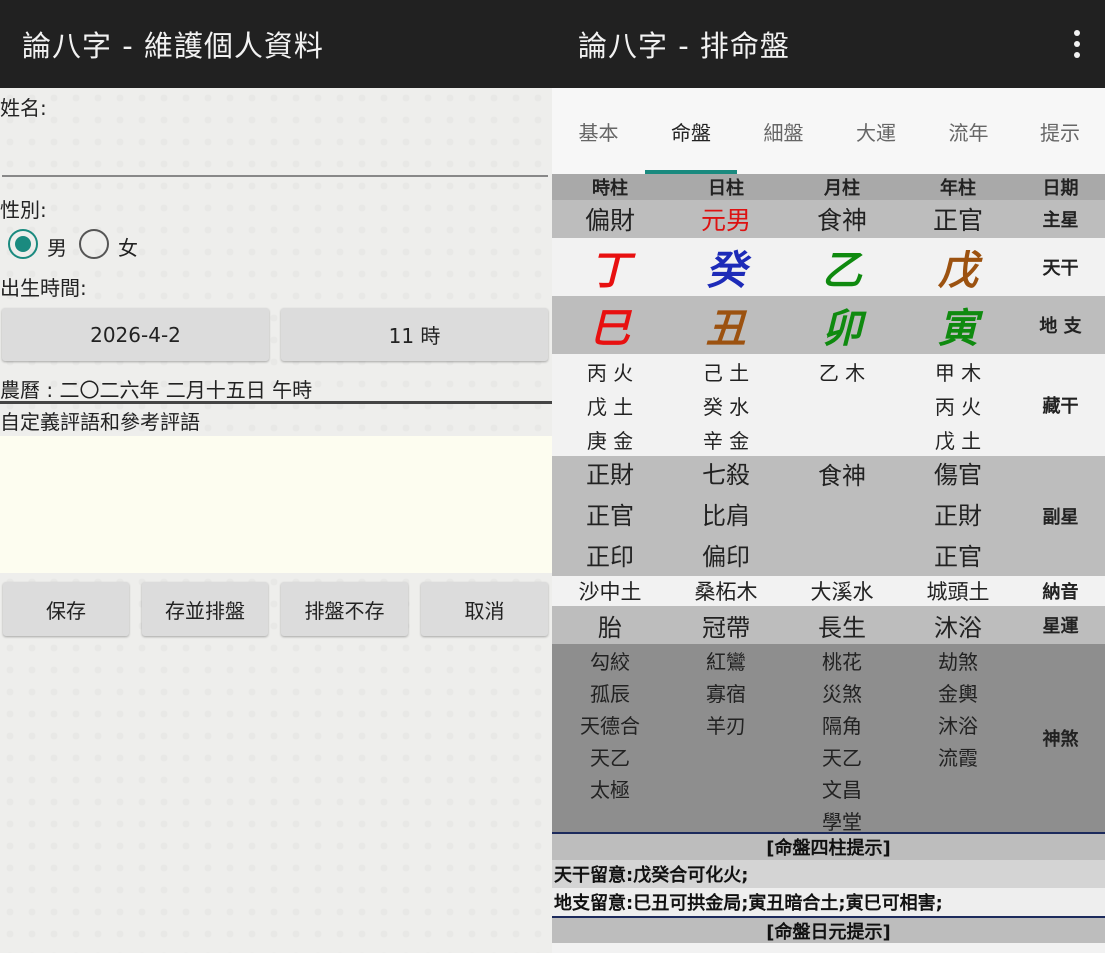 The width and height of the screenshot is (1105, 953). Describe the element at coordinates (726, 329) in the screenshot. I see `branch-cell: 丑` at that location.